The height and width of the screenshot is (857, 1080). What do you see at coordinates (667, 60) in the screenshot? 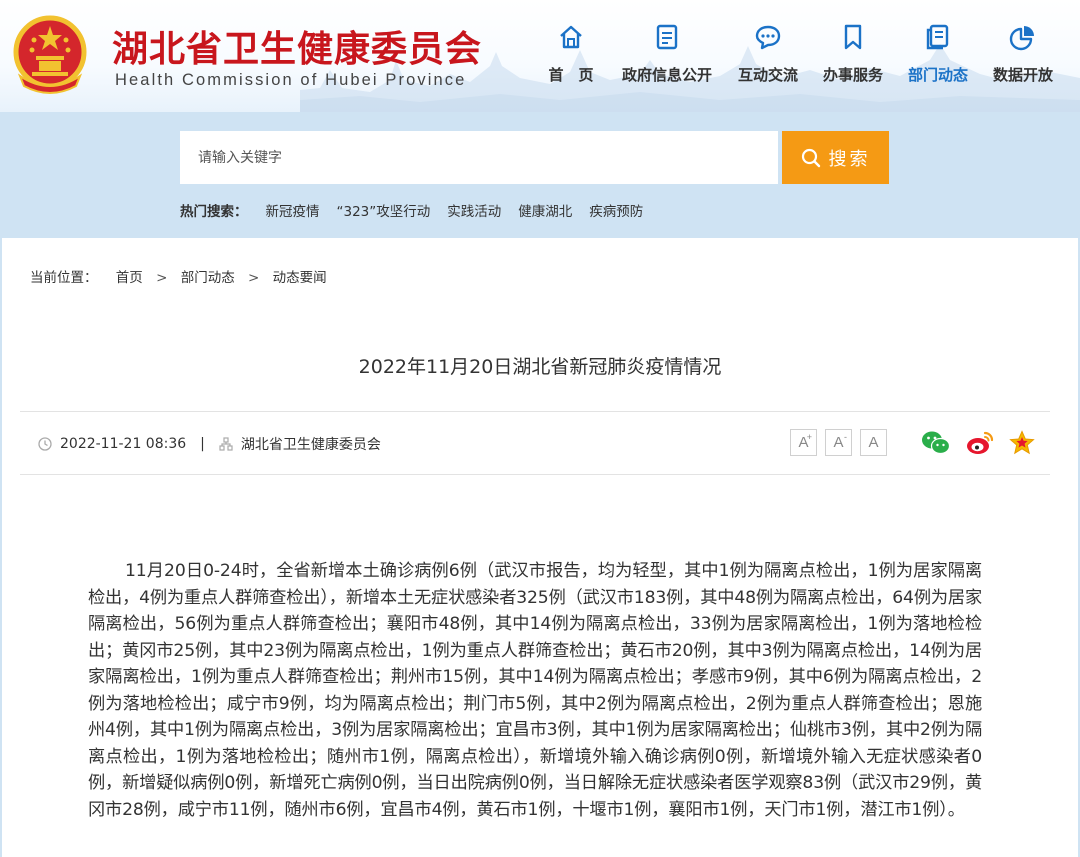
I see `nav-item-gov-info: 政府信息公开` at bounding box center [667, 60].